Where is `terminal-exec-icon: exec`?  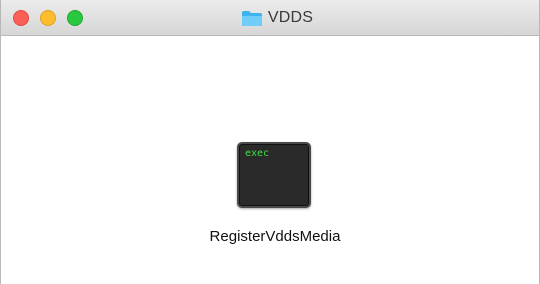
terminal-exec-icon: exec is located at coordinates (274, 175).